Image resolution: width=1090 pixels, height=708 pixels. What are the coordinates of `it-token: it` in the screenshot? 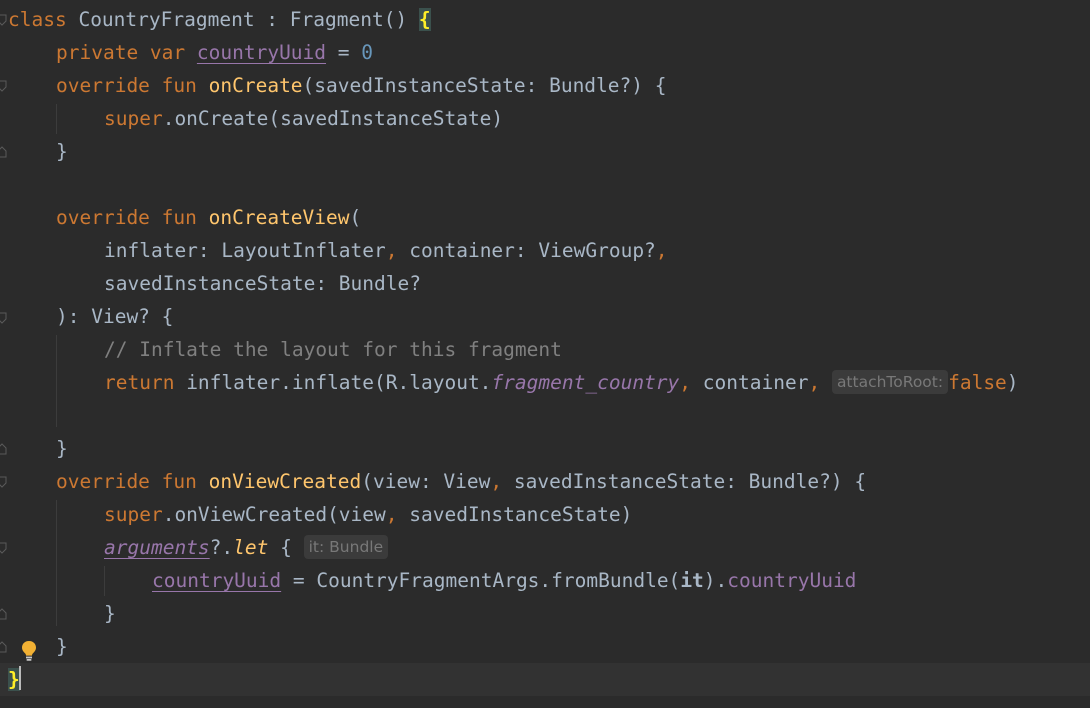 It's located at (692, 580).